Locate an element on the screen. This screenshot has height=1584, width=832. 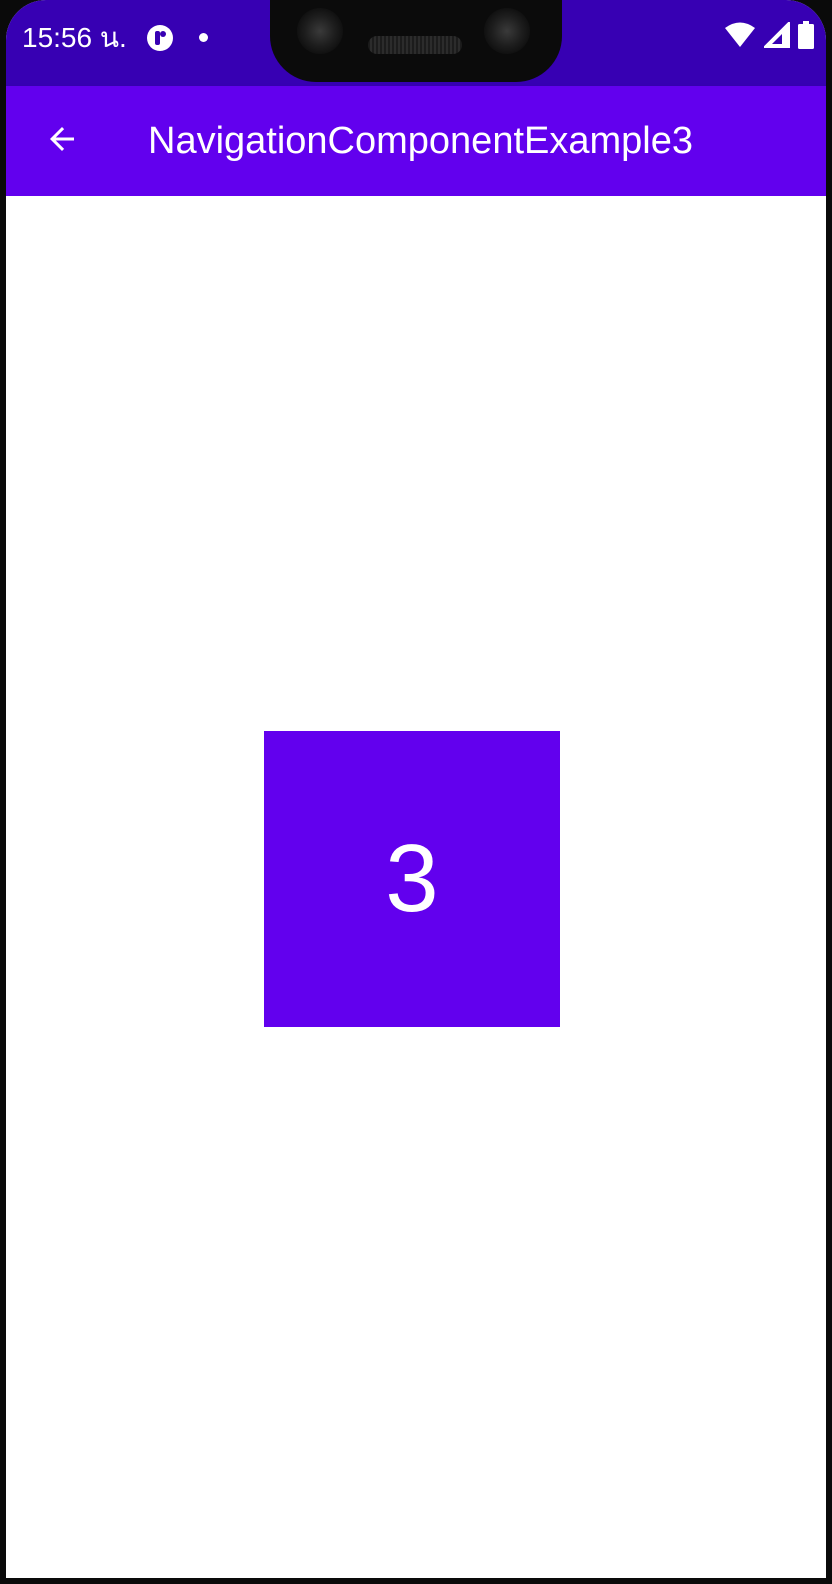
status-bar: 15:56 น. is located at coordinates (416, 43).